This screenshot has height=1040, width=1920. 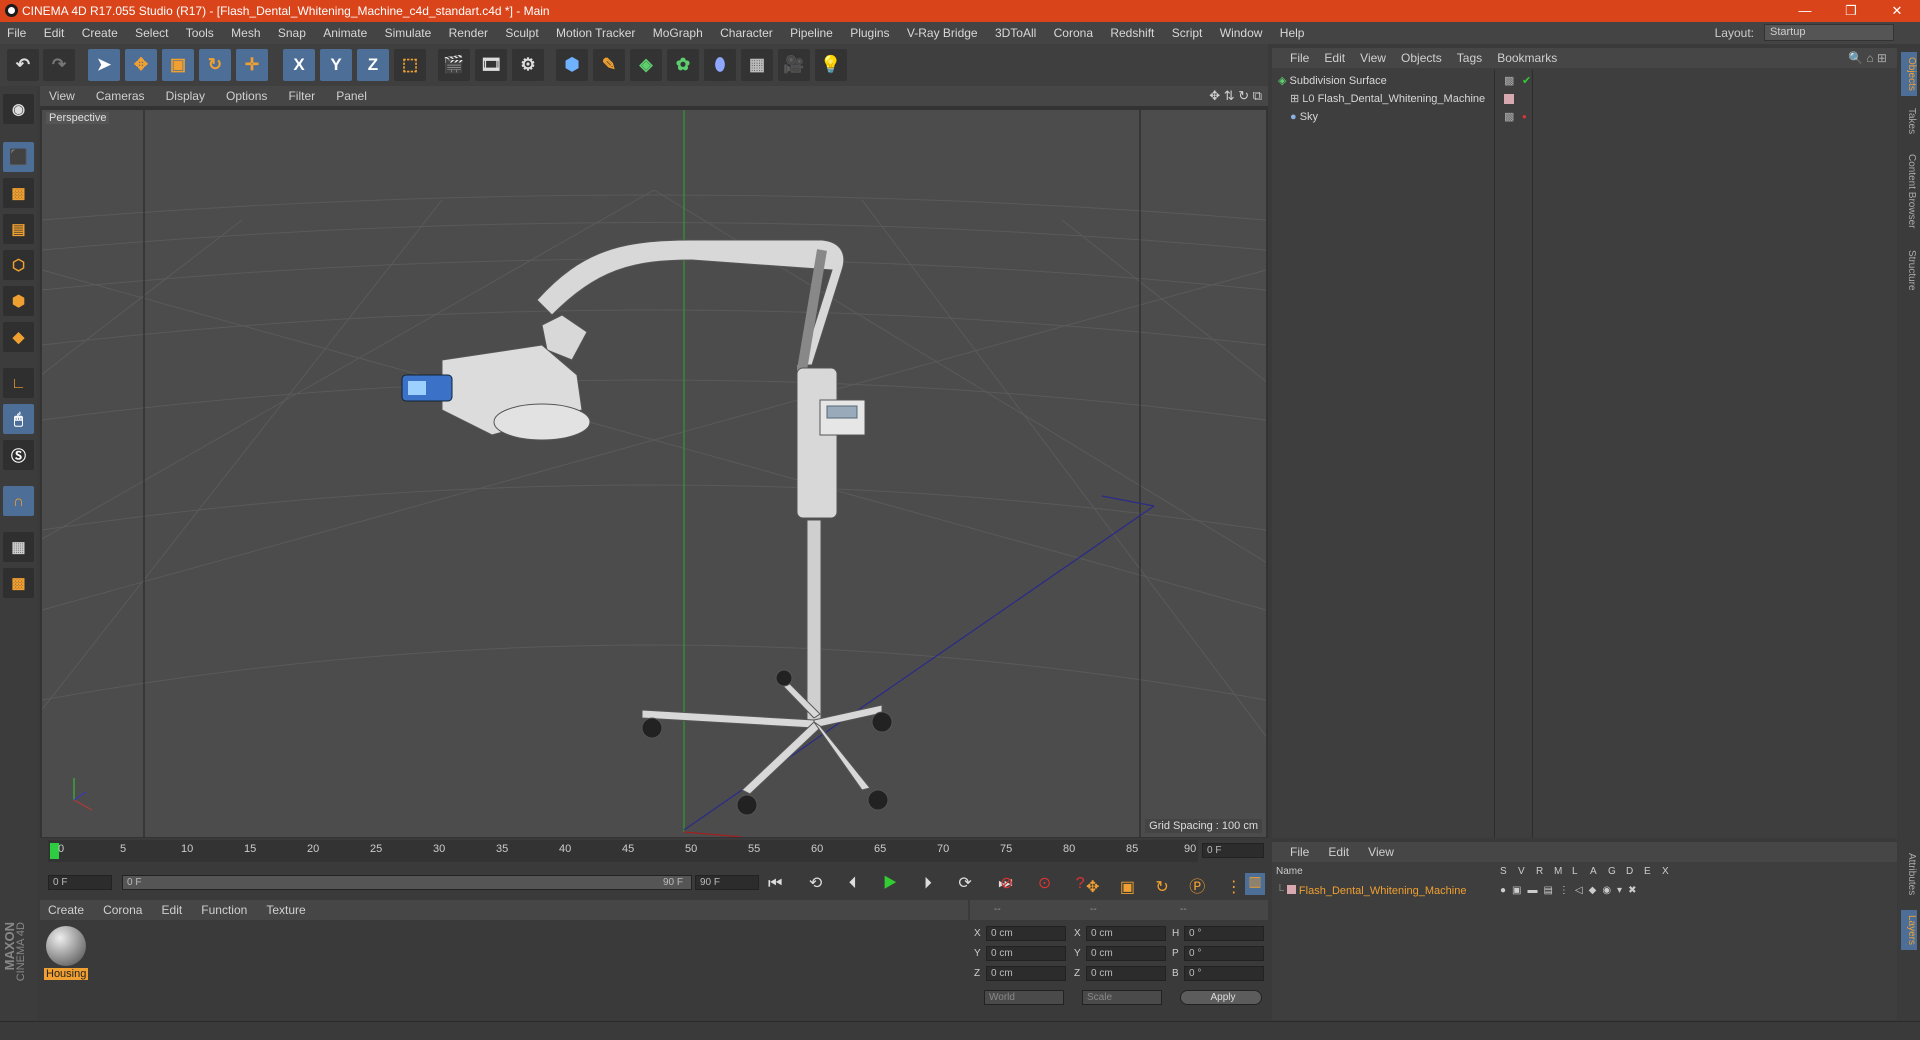 I want to click on menu-render: Render, so click(x=468, y=33).